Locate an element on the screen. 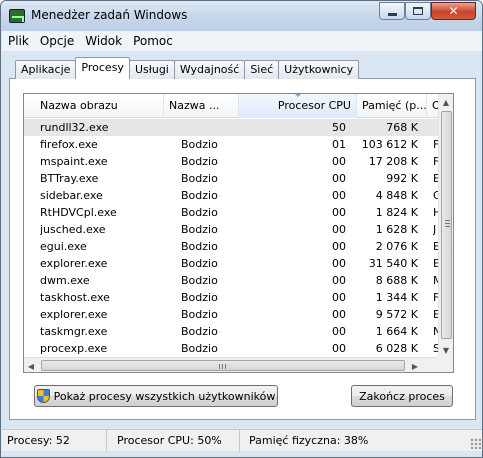 The height and width of the screenshot is (458, 483). process-memory: 17 208 K is located at coordinates (393, 161).